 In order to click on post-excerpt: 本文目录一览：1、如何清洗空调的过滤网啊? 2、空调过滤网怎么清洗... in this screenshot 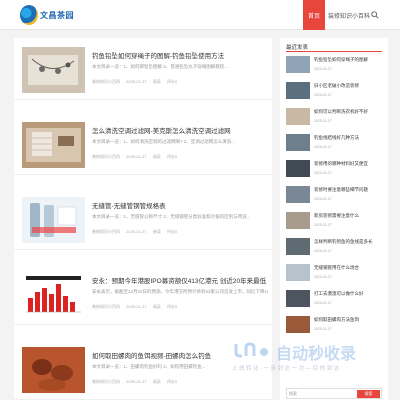, I will do `click(164, 141)`.